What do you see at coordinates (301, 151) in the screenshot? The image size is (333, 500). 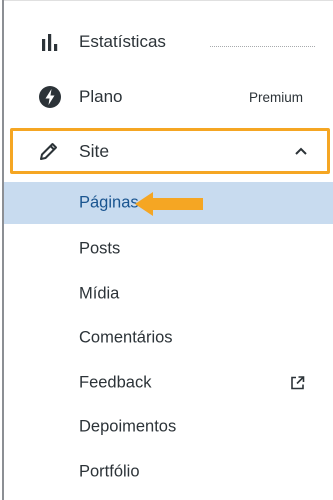 I see `chevron-up-icon` at bounding box center [301, 151].